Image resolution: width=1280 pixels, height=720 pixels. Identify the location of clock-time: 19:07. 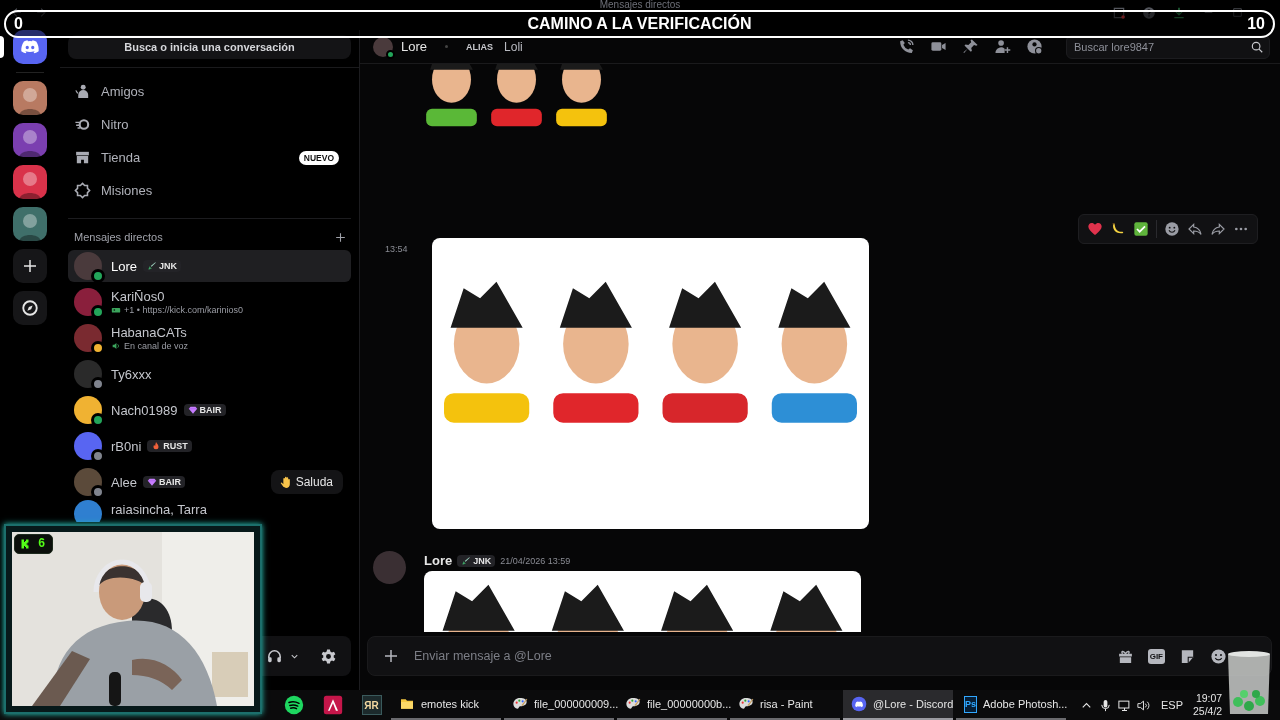
(1209, 698).